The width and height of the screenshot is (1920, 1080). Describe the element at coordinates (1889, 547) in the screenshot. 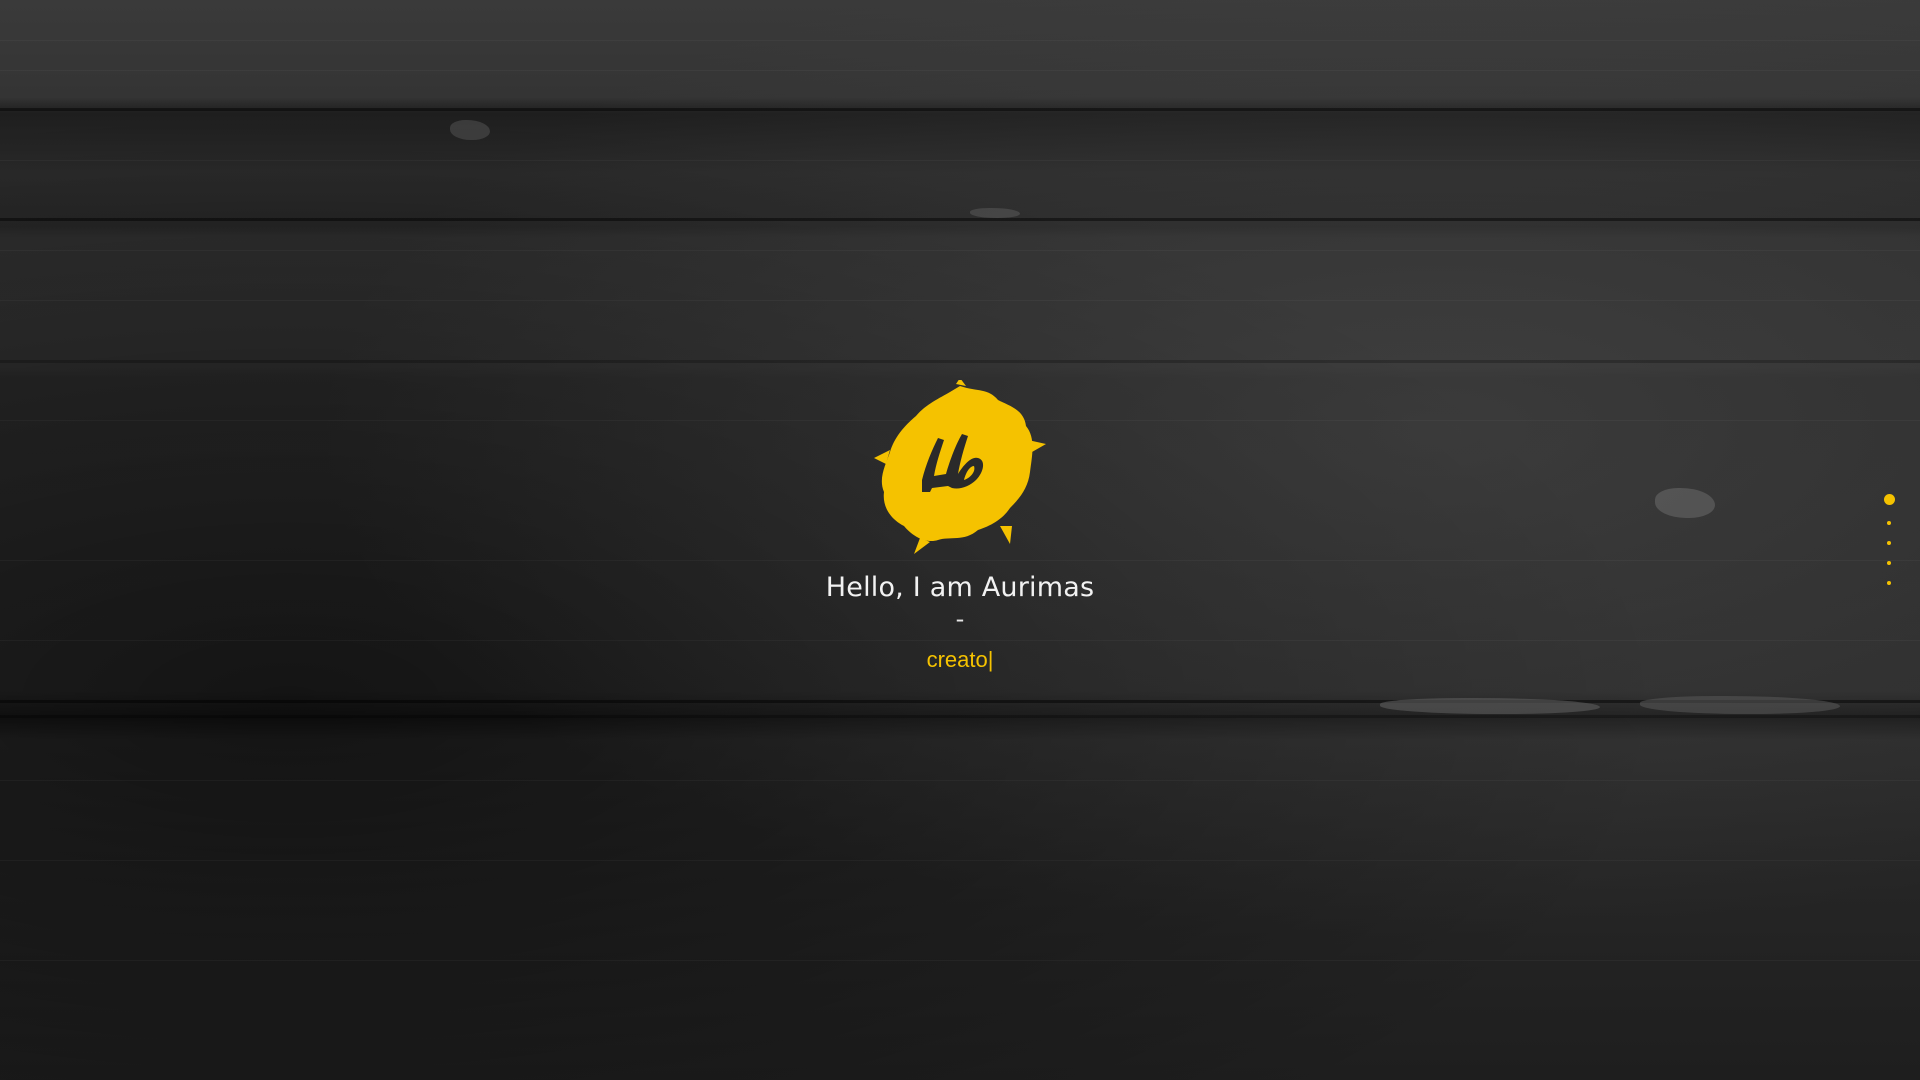

I see `section-nav-dots` at that location.